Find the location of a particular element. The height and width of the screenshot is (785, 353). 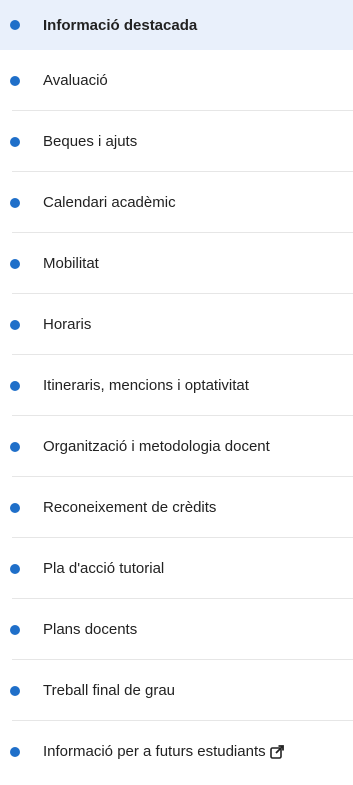

external-link-icon is located at coordinates (276, 751).